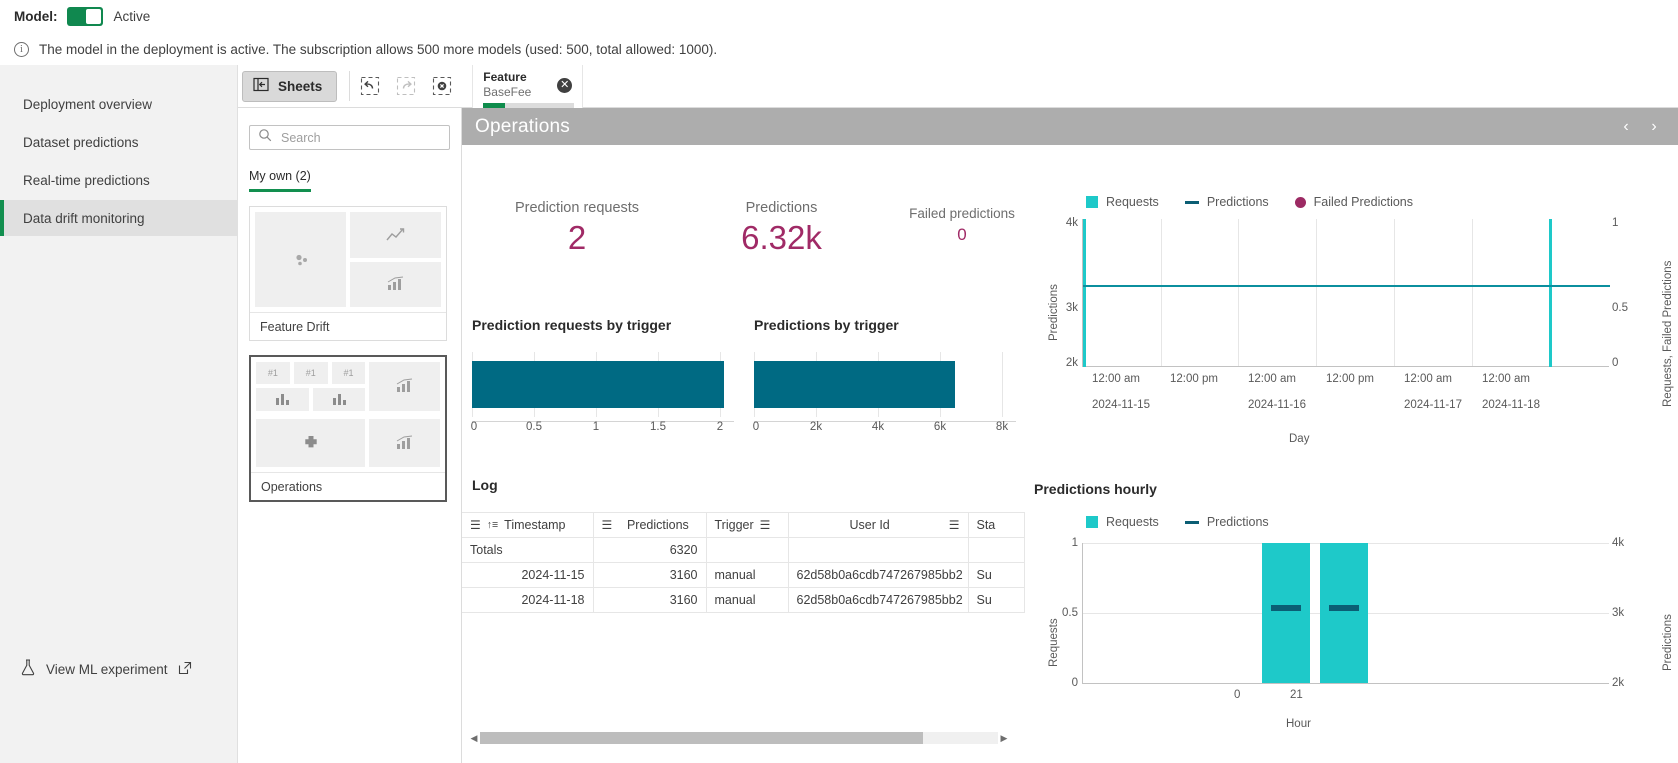 Image resolution: width=1678 pixels, height=763 pixels. What do you see at coordinates (528, 575) in the screenshot?
I see `cell-timestamp: 2024-11-15` at bounding box center [528, 575].